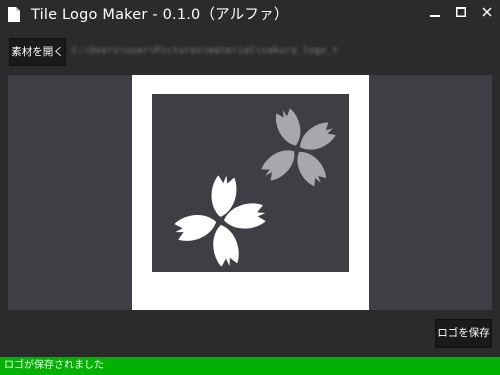 This screenshot has width=500, height=375. What do you see at coordinates (160, 15) in the screenshot?
I see `window-title: Tile Logo Maker - 0.1.0（アルファ）` at bounding box center [160, 15].